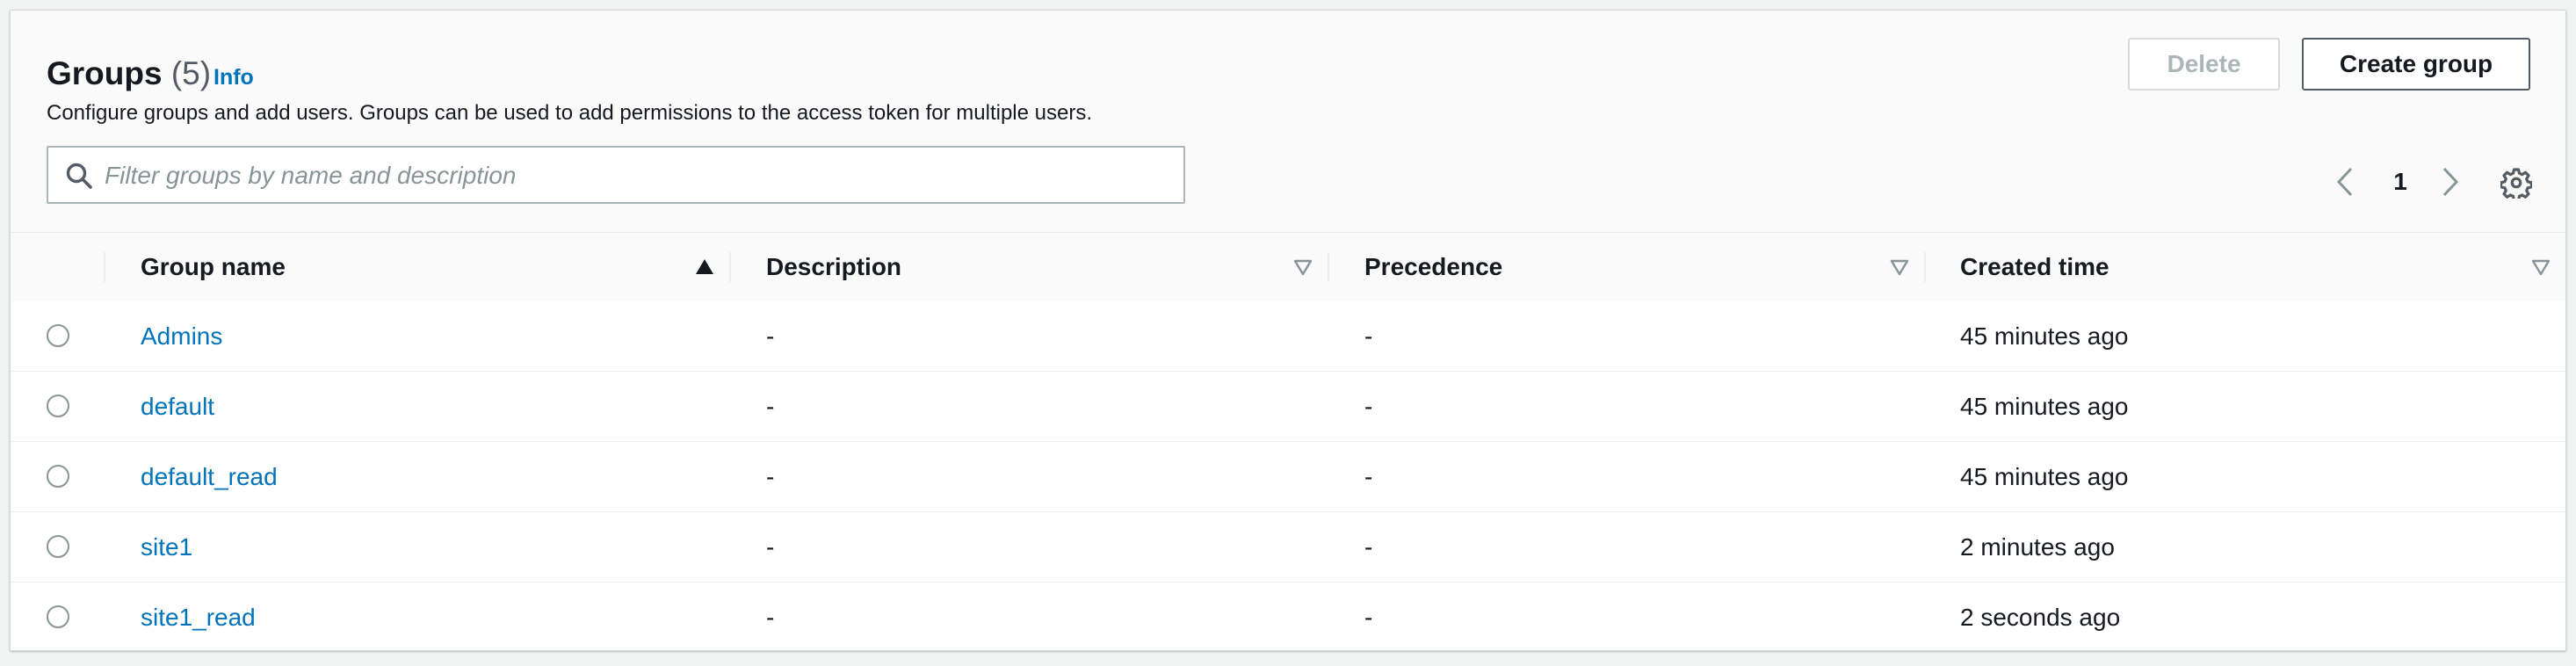 The width and height of the screenshot is (2576, 666). I want to click on column-header-precedence: Precedence, so click(1433, 267).